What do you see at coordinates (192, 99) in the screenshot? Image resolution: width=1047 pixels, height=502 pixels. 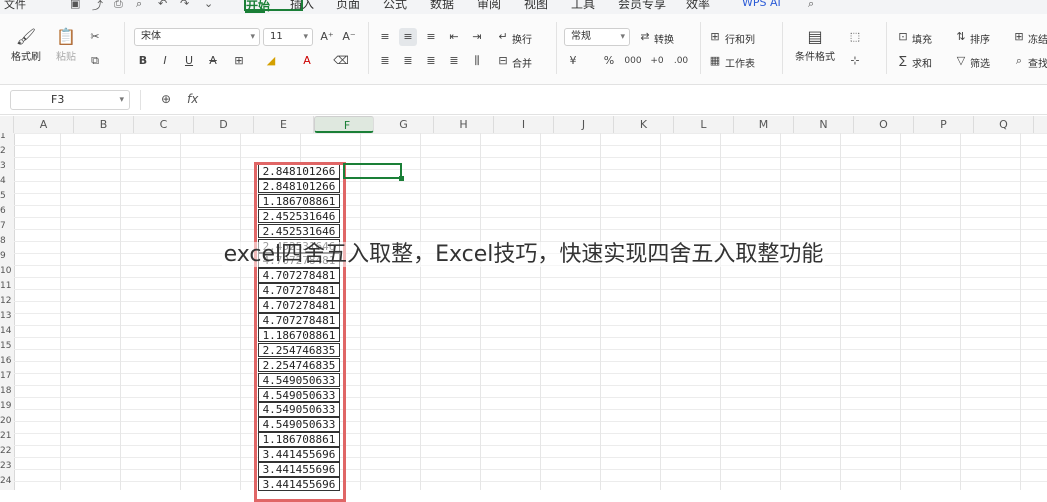 I see `fx-icon: fx` at bounding box center [192, 99].